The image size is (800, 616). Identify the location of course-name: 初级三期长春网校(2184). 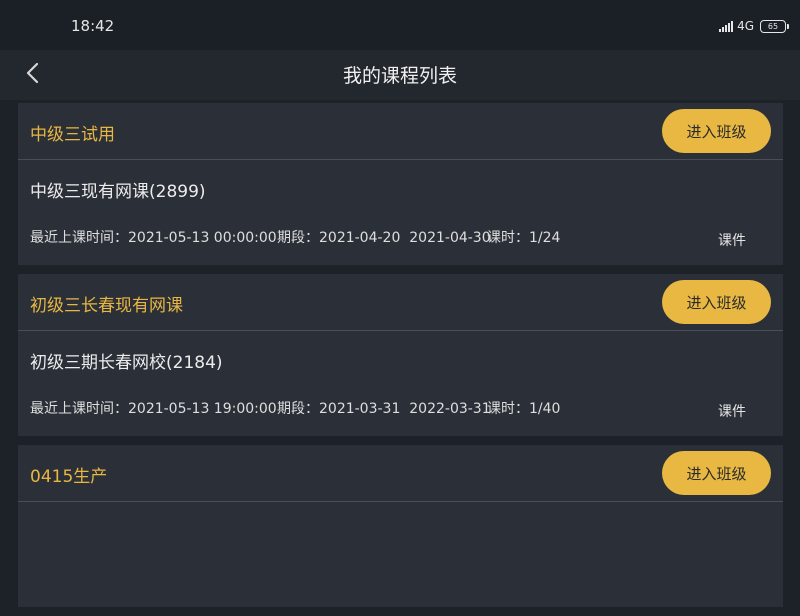
(126, 363).